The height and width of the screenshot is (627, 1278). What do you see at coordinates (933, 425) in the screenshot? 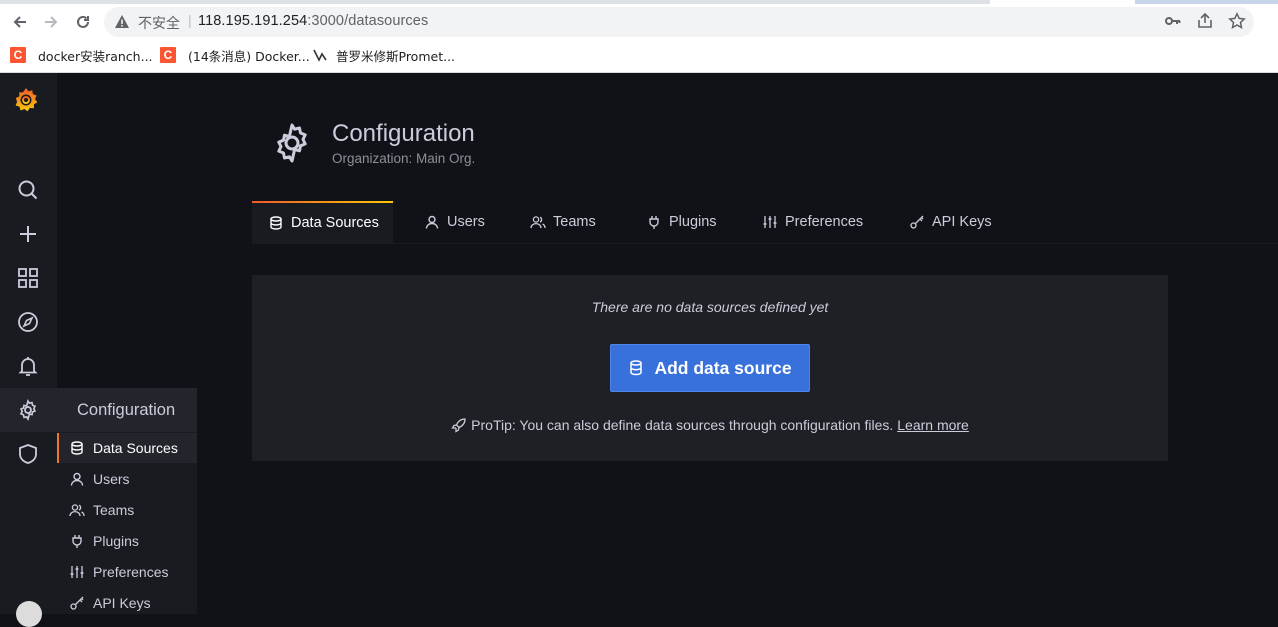
I see `learn-more-link: Learn more` at bounding box center [933, 425].